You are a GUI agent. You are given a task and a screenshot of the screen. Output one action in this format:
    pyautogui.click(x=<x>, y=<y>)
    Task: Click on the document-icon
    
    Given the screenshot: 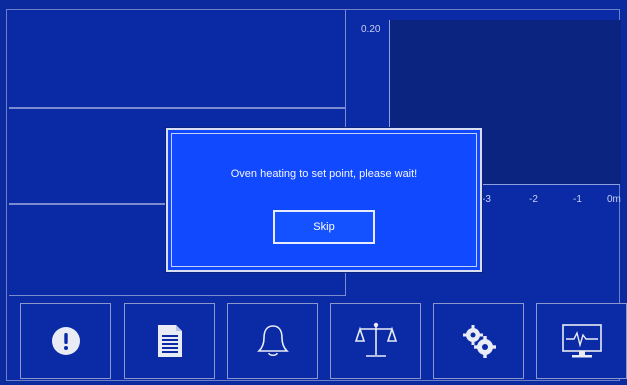 What is the action you would take?
    pyautogui.click(x=170, y=341)
    